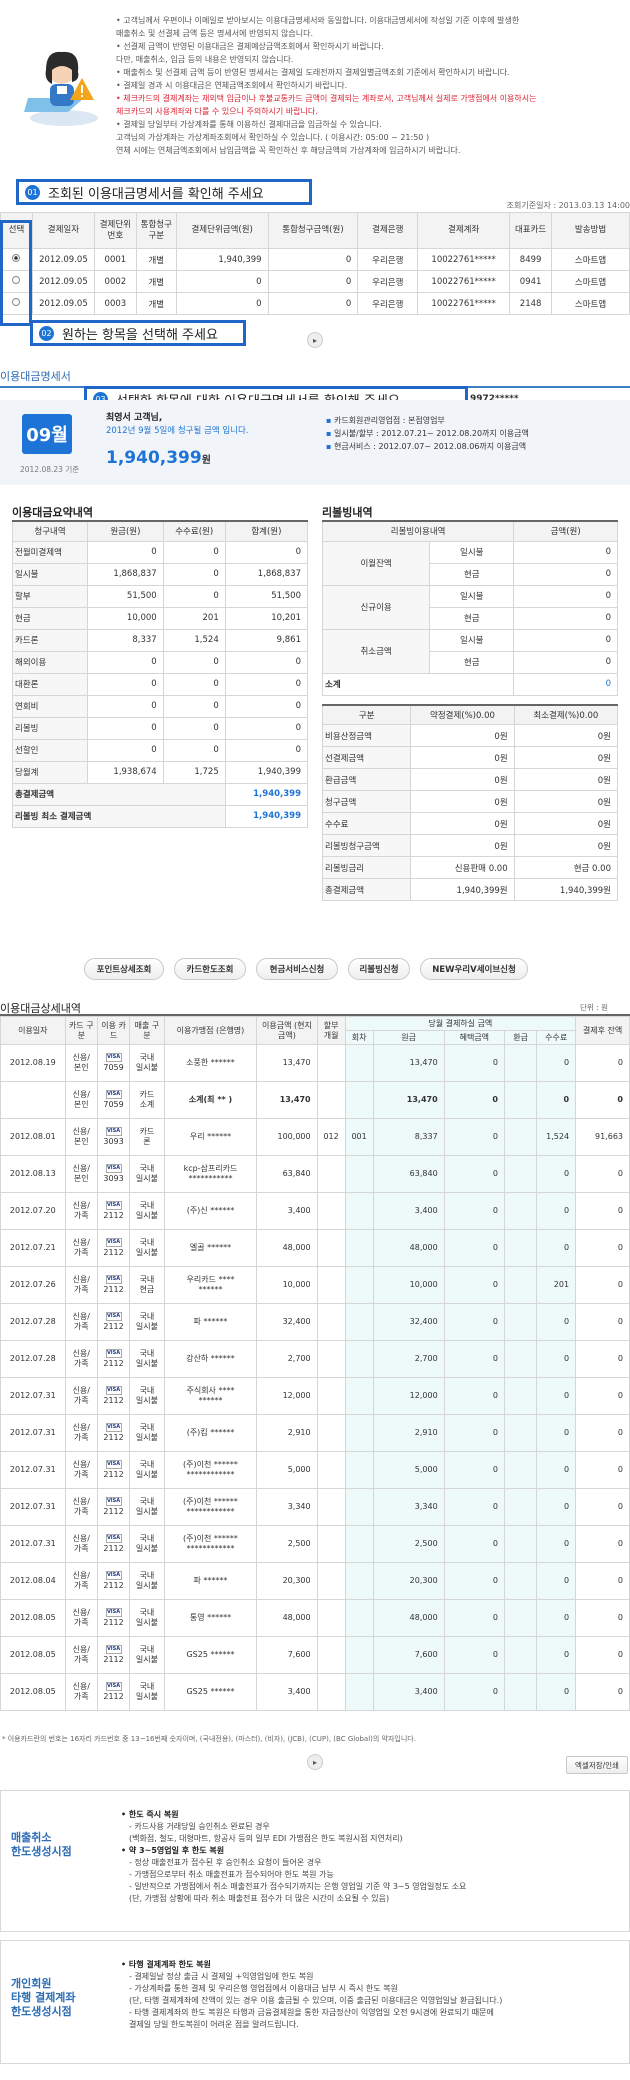  What do you see at coordinates (331, 1137) in the screenshot?
I see `detail-cell: 012` at bounding box center [331, 1137].